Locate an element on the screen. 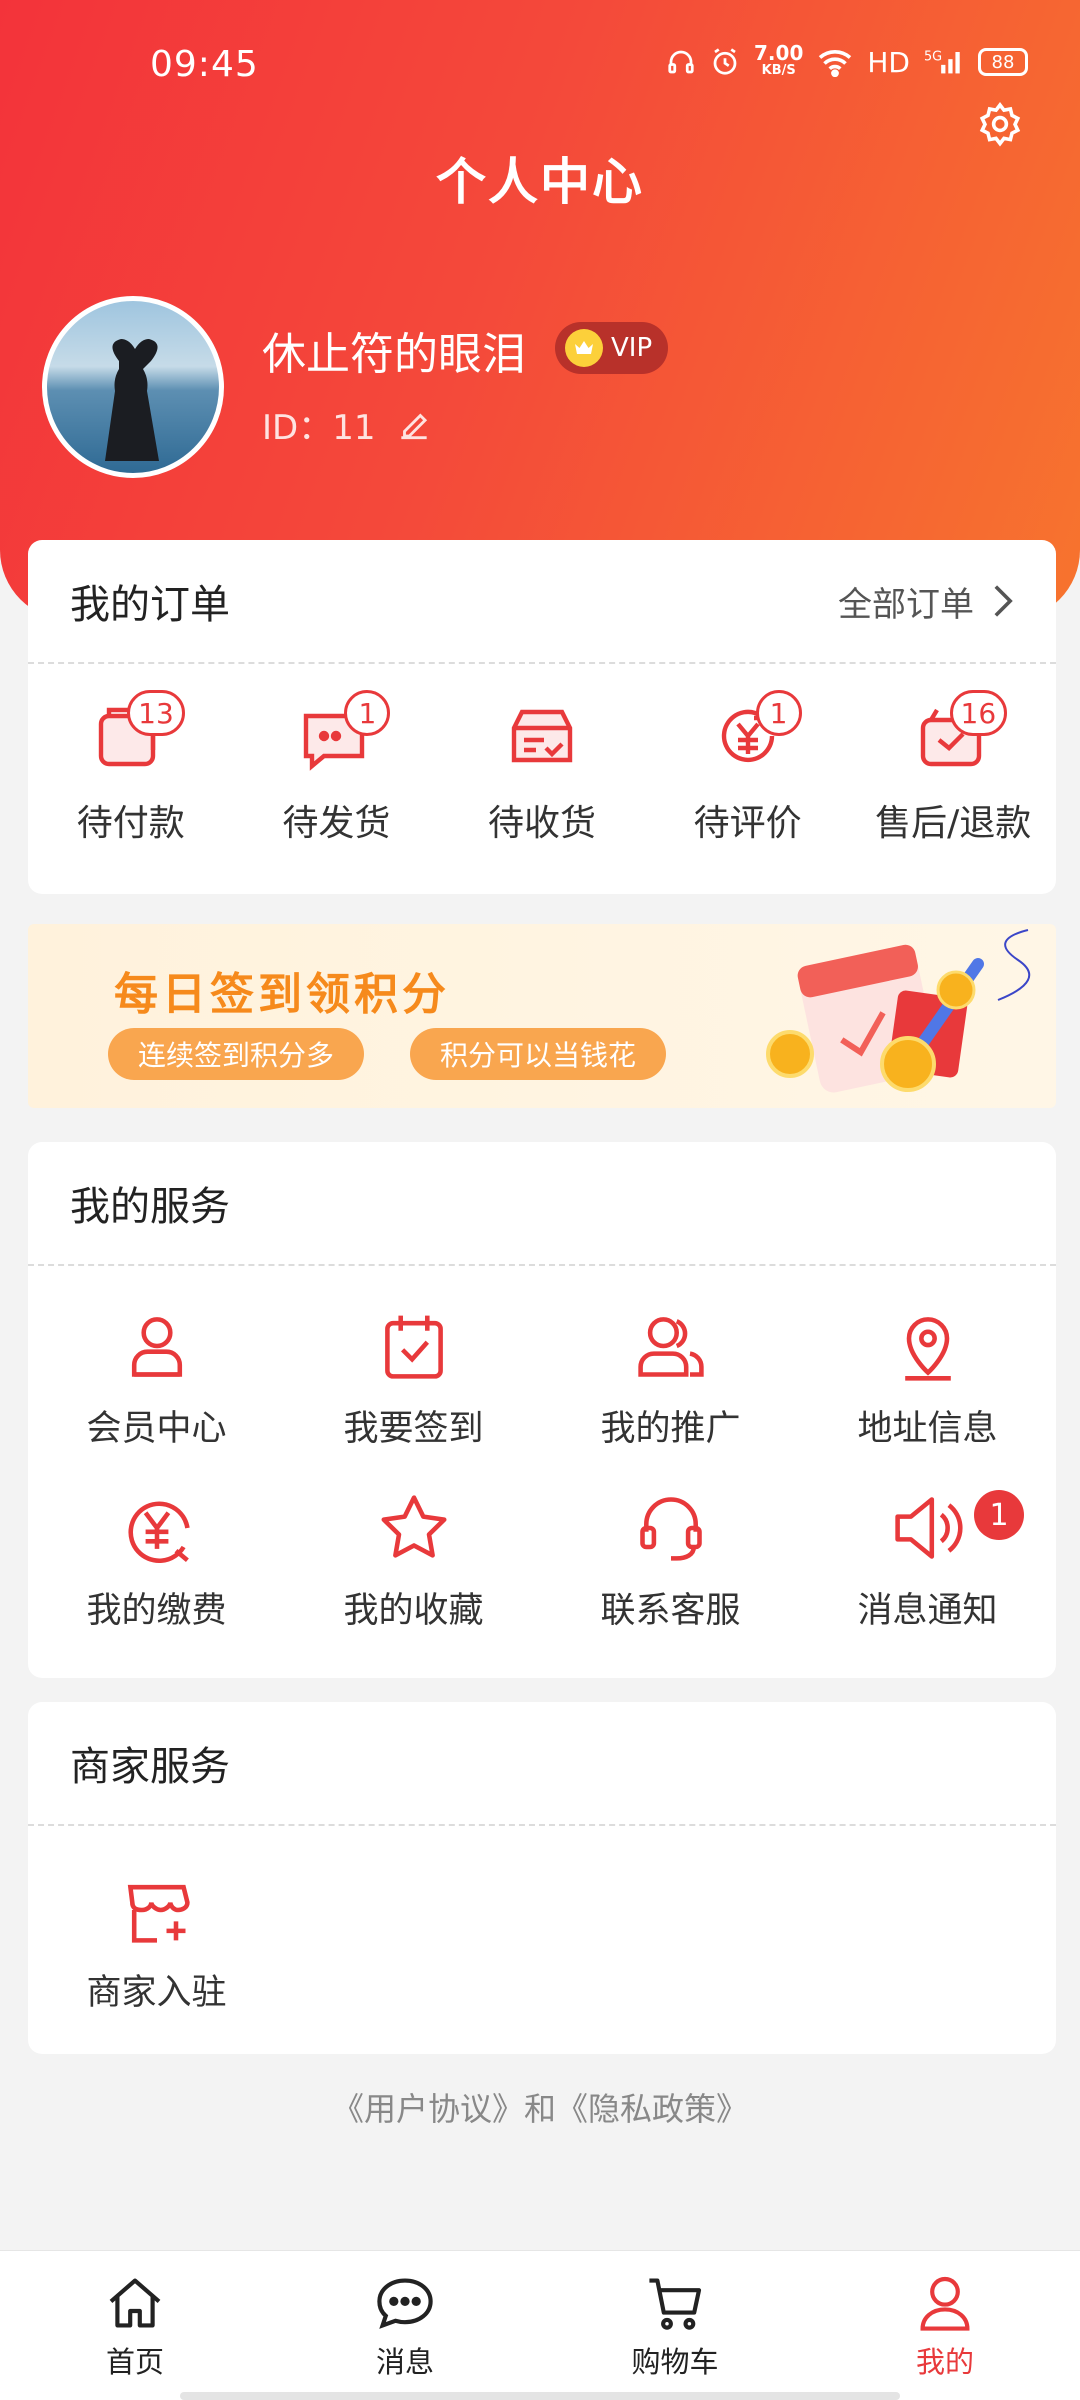 The image size is (1080, 2400). daily-checkin-banner: 每日签到领积分 连续签到积分多 积分可以当钱花 is located at coordinates (542, 1016).